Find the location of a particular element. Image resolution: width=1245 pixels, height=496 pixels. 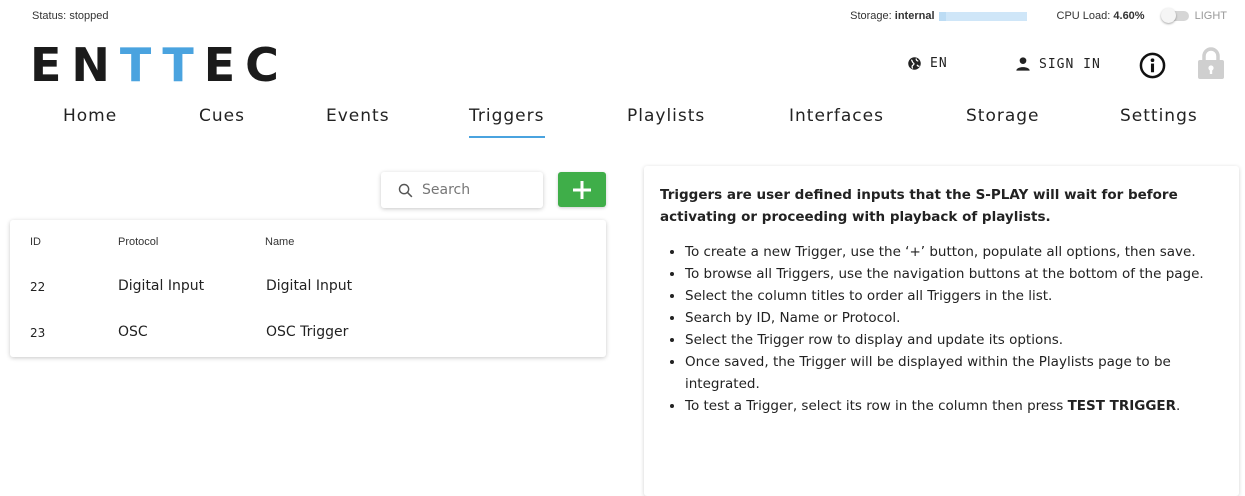

help-item: Search by ID, Name or Protocol. is located at coordinates (954, 318).